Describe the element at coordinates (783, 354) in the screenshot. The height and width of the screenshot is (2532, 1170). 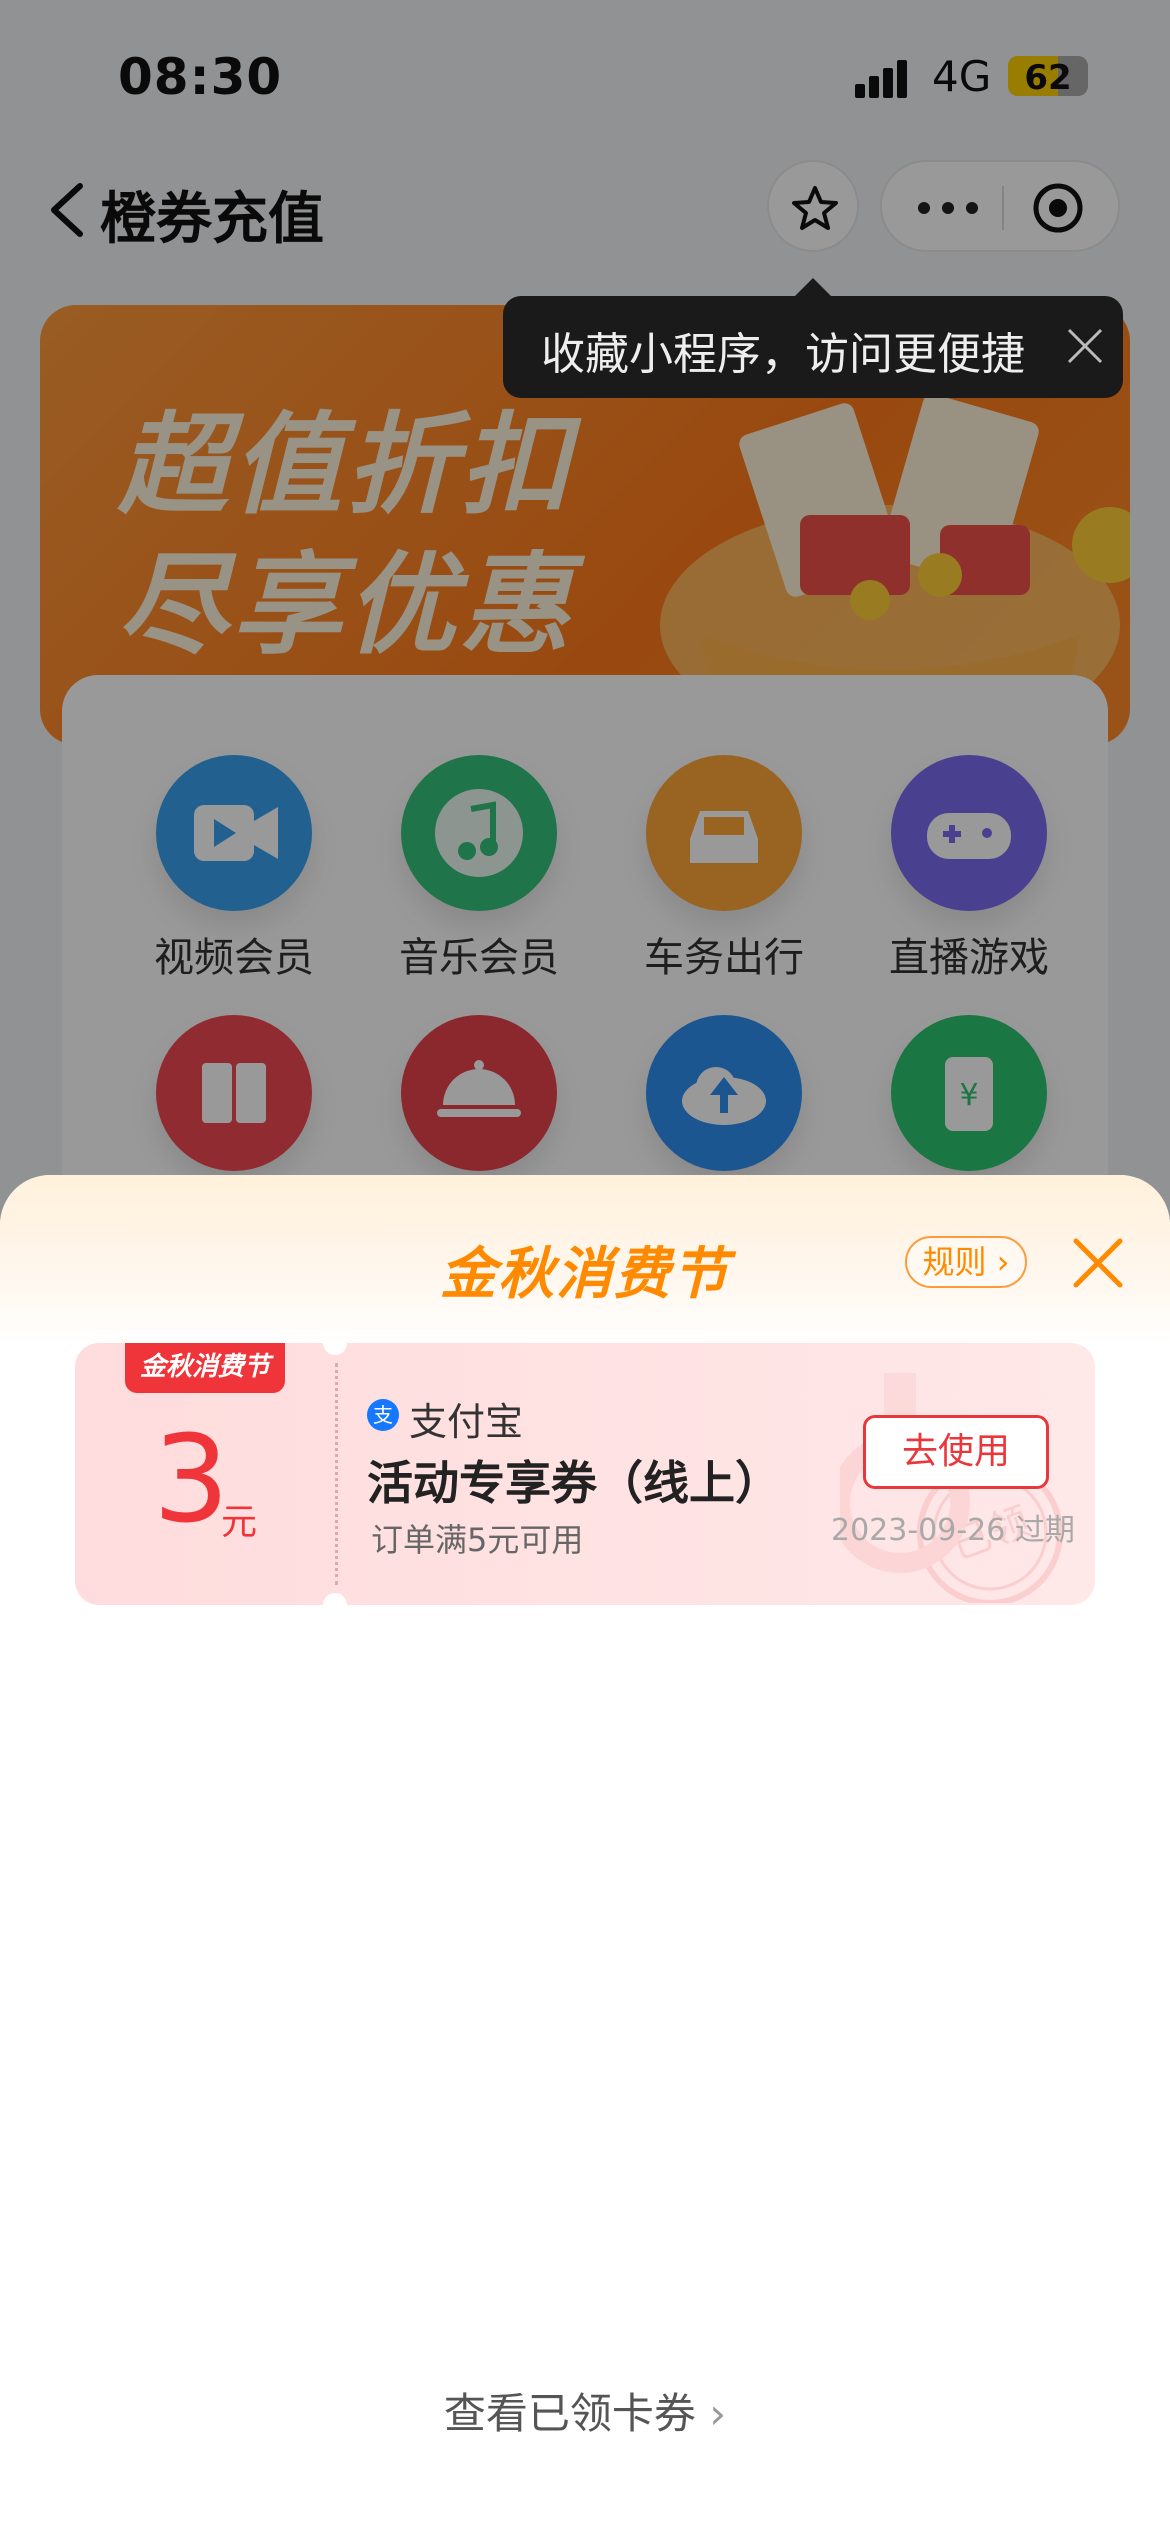
I see `tooltip-text: 收藏小程序，访问更便捷` at that location.